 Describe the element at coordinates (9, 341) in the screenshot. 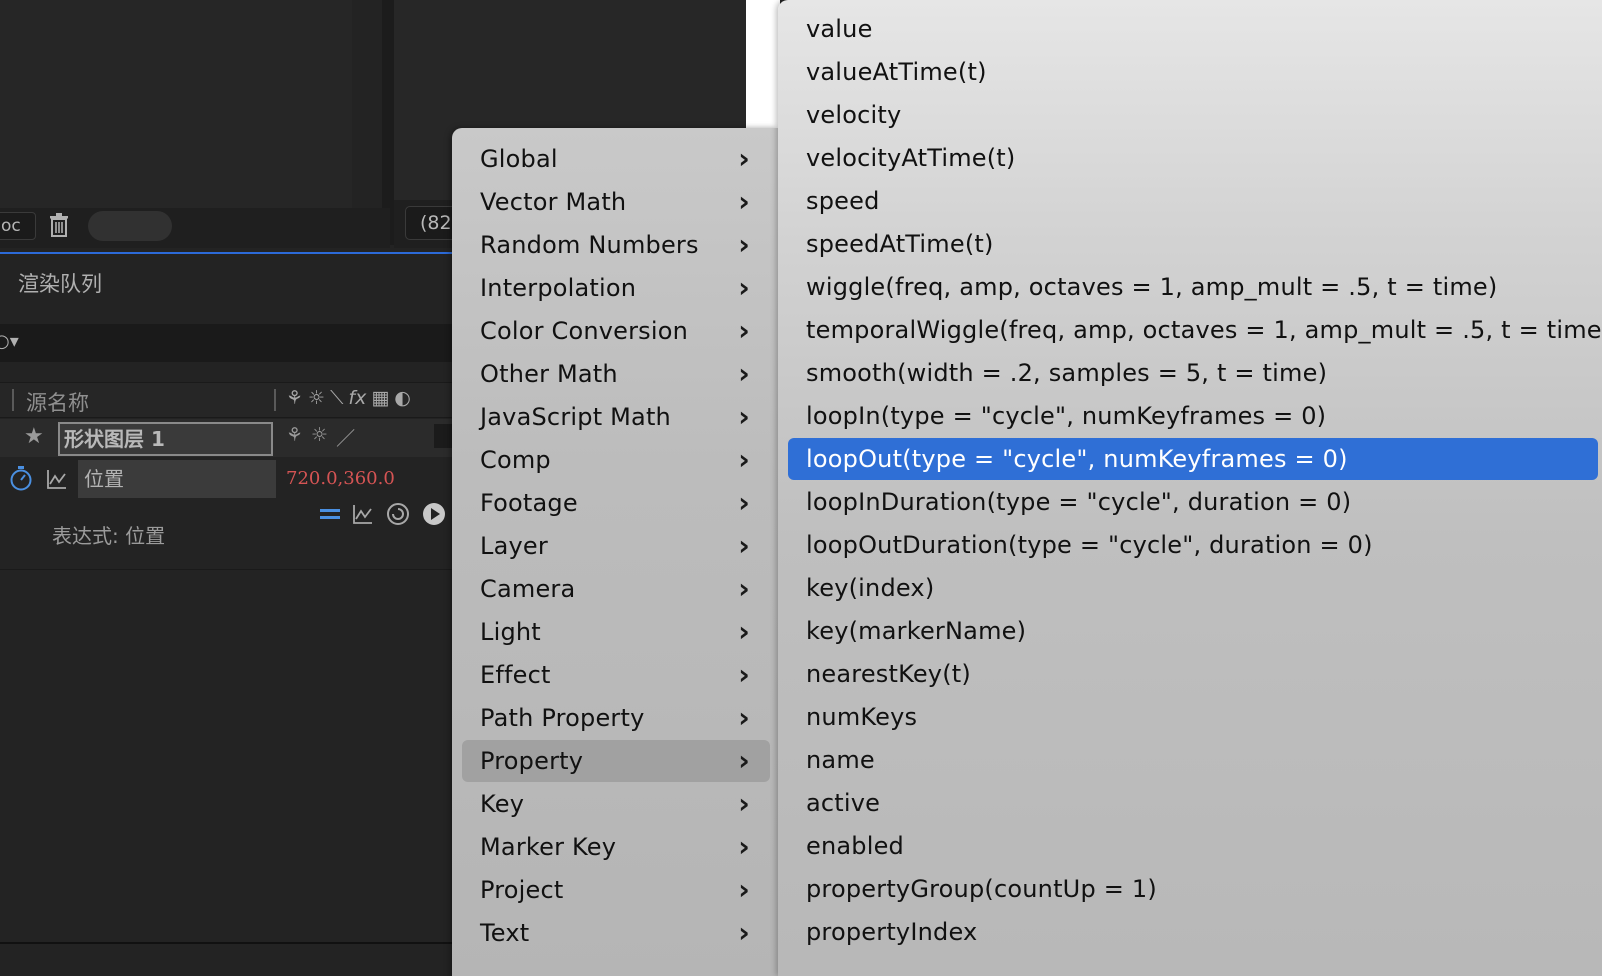

I see `search-icon: ○▾` at that location.